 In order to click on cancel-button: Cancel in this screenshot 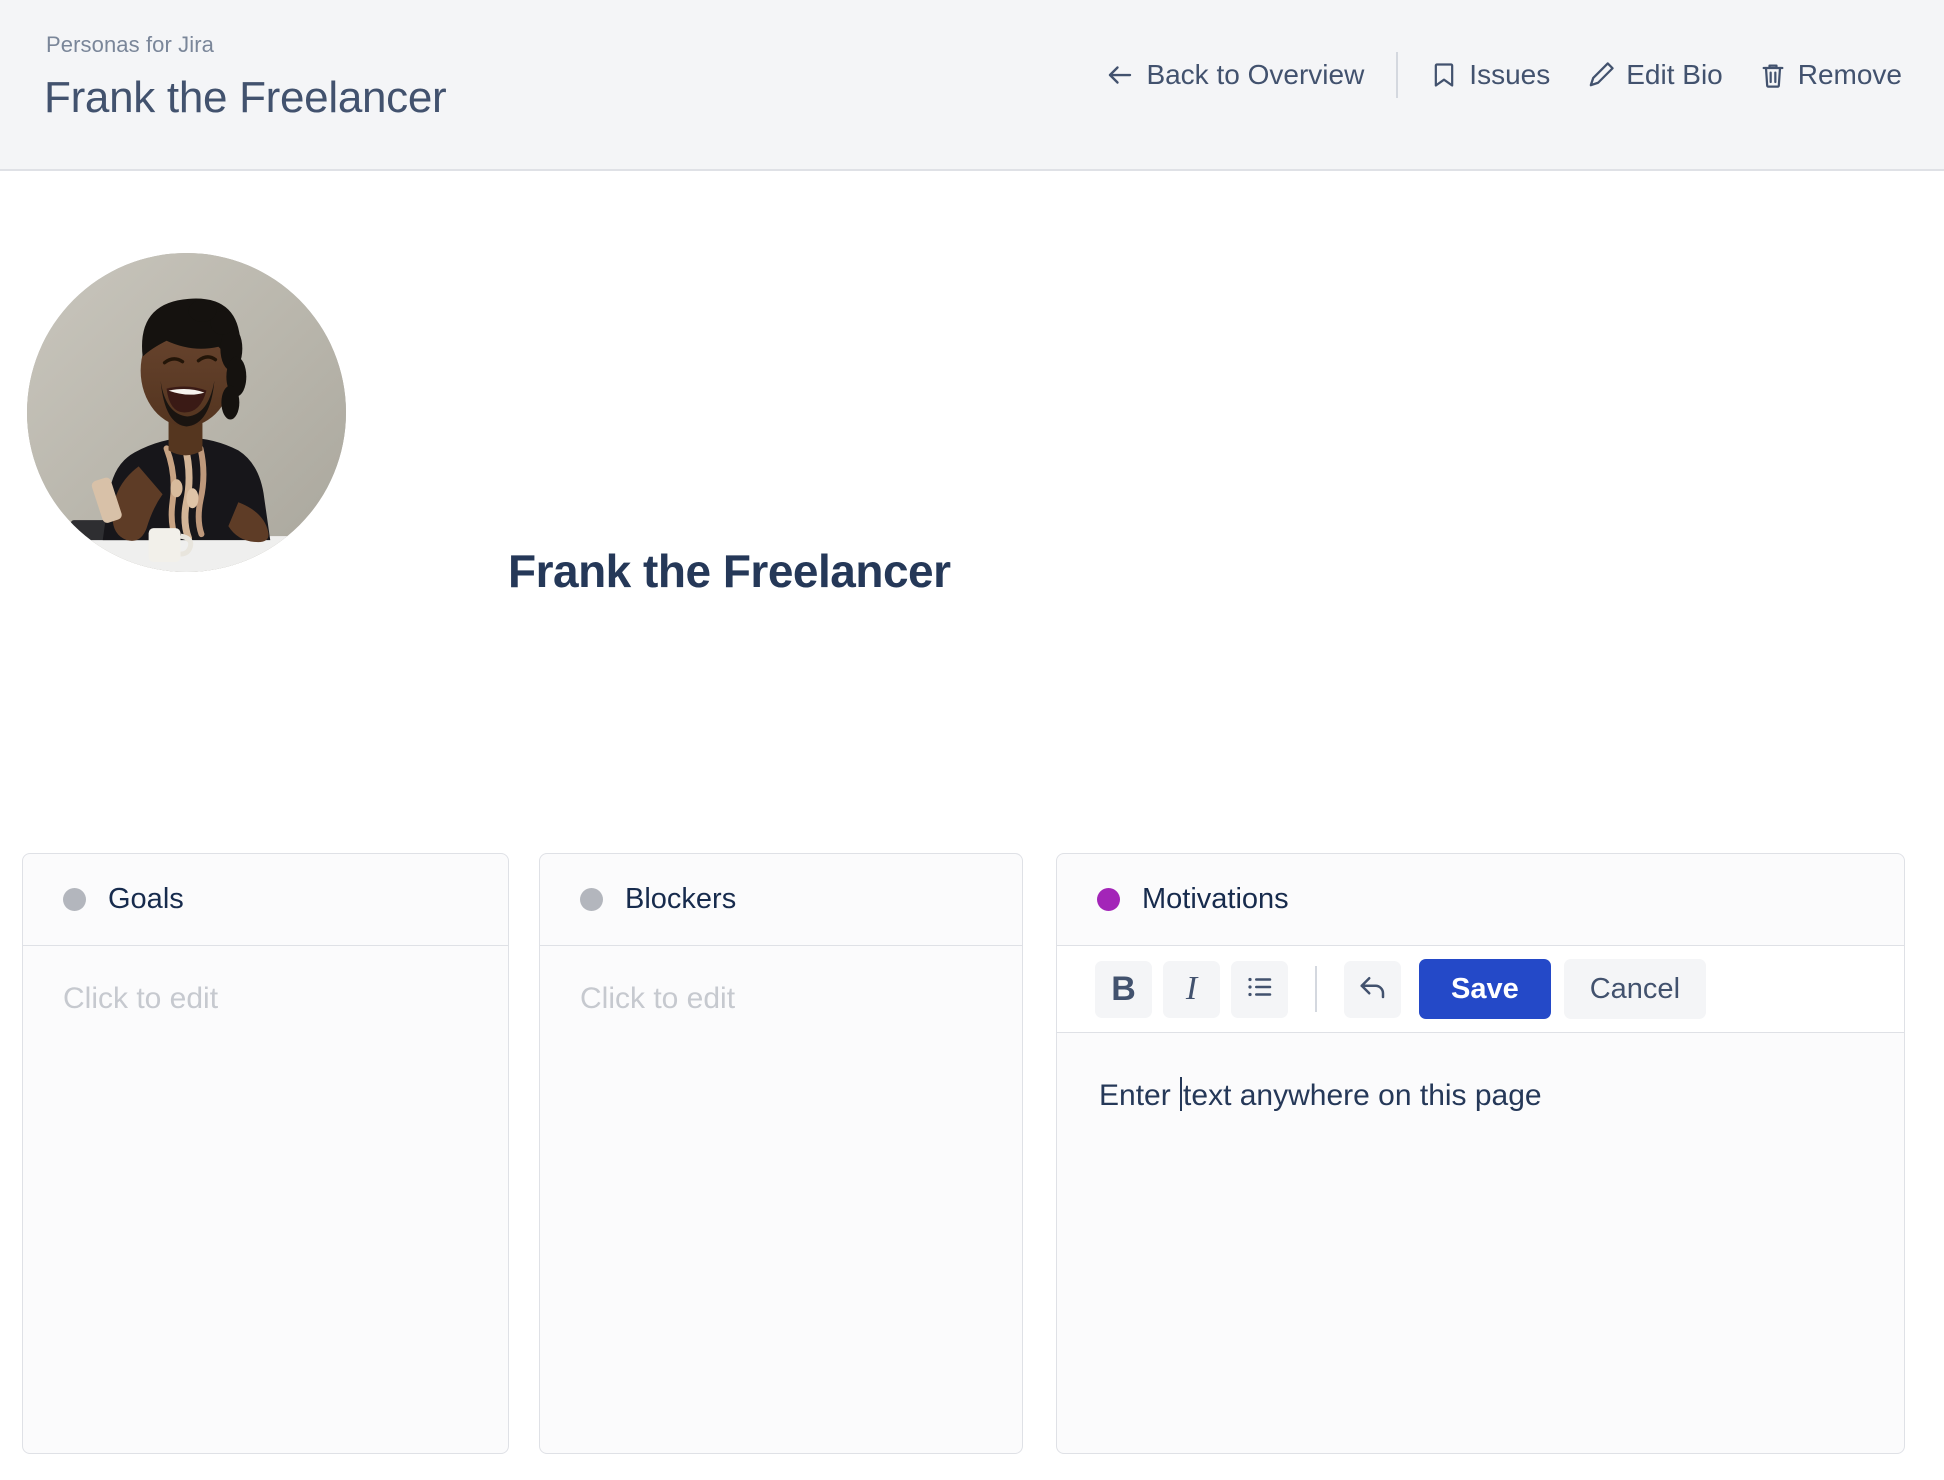, I will do `click(1635, 989)`.